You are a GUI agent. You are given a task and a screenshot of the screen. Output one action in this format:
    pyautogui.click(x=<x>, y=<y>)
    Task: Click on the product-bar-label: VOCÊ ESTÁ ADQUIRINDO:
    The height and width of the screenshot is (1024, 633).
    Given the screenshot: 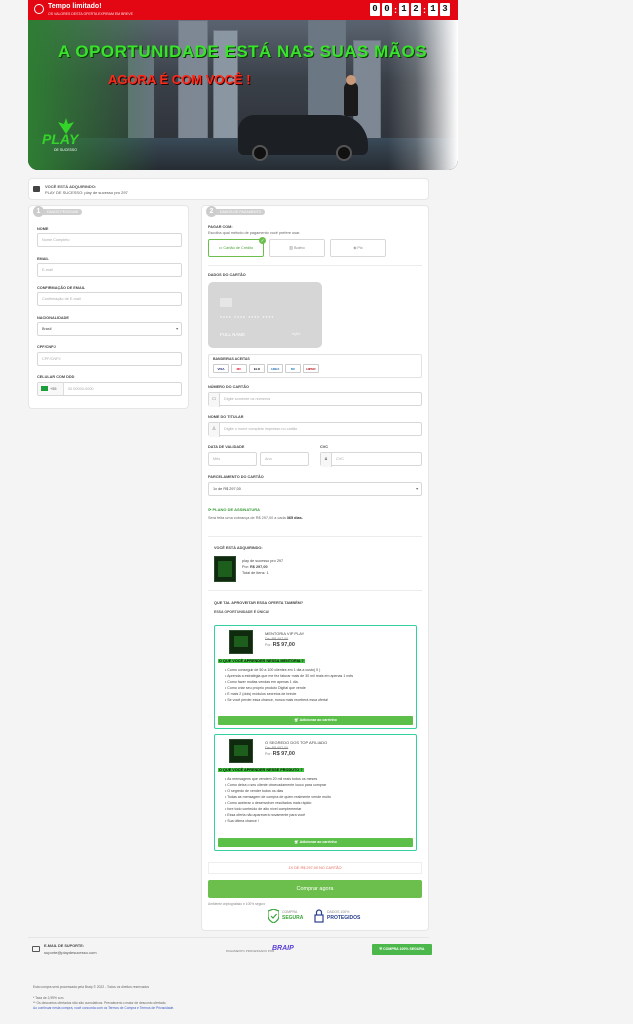 What is the action you would take?
    pyautogui.click(x=71, y=186)
    